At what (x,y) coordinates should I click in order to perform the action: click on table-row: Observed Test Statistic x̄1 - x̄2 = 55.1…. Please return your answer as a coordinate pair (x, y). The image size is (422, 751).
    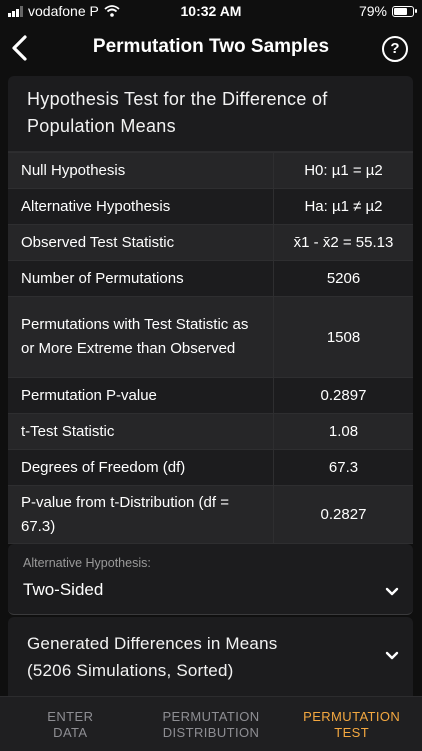
    Looking at the image, I should click on (210, 243).